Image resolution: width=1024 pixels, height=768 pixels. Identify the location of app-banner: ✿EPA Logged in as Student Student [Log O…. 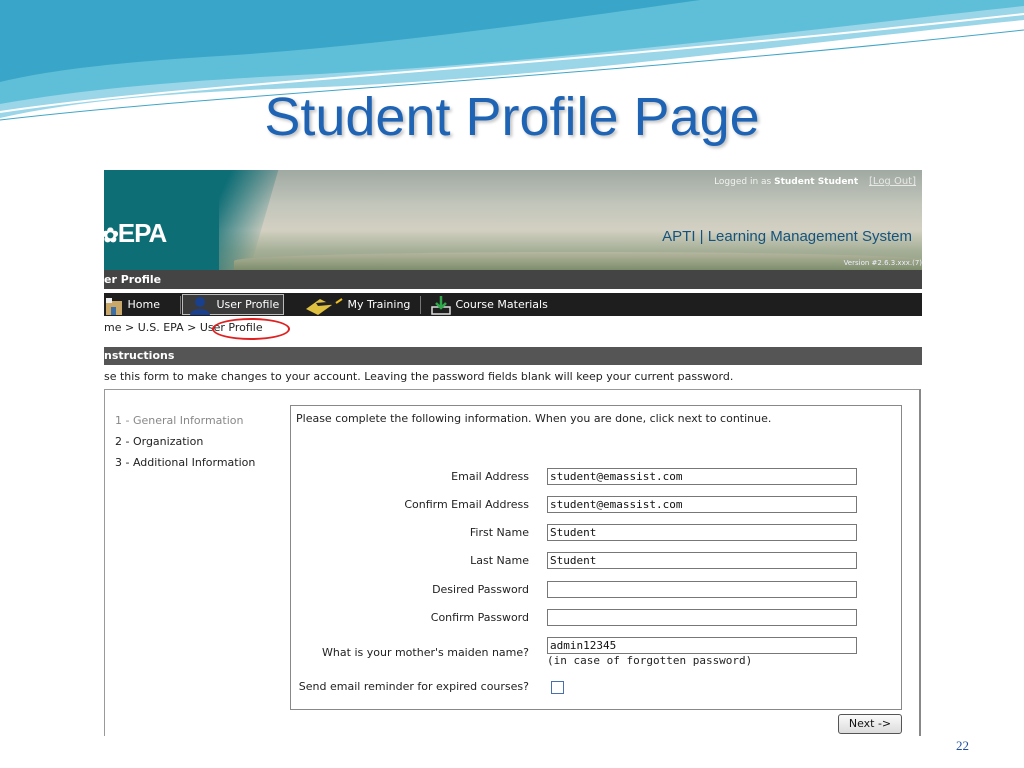
(513, 220).